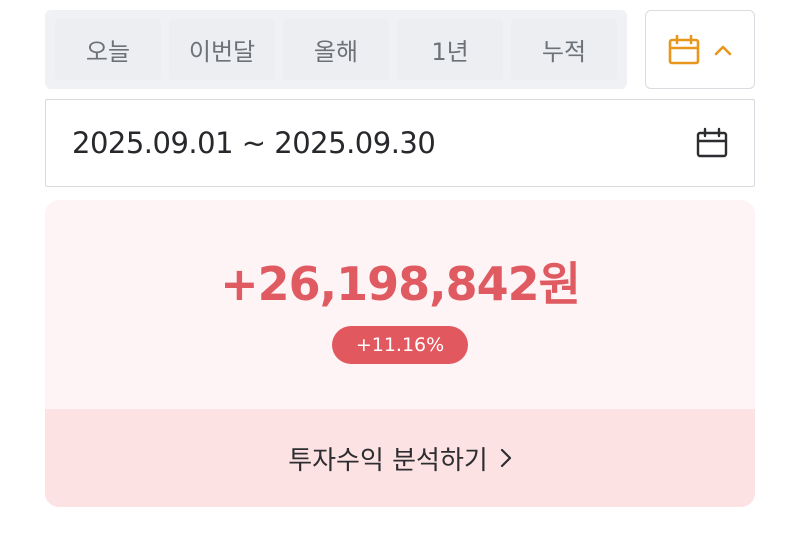 The width and height of the screenshot is (800, 546). What do you see at coordinates (506, 458) in the screenshot?
I see `chevron-right-icon` at bounding box center [506, 458].